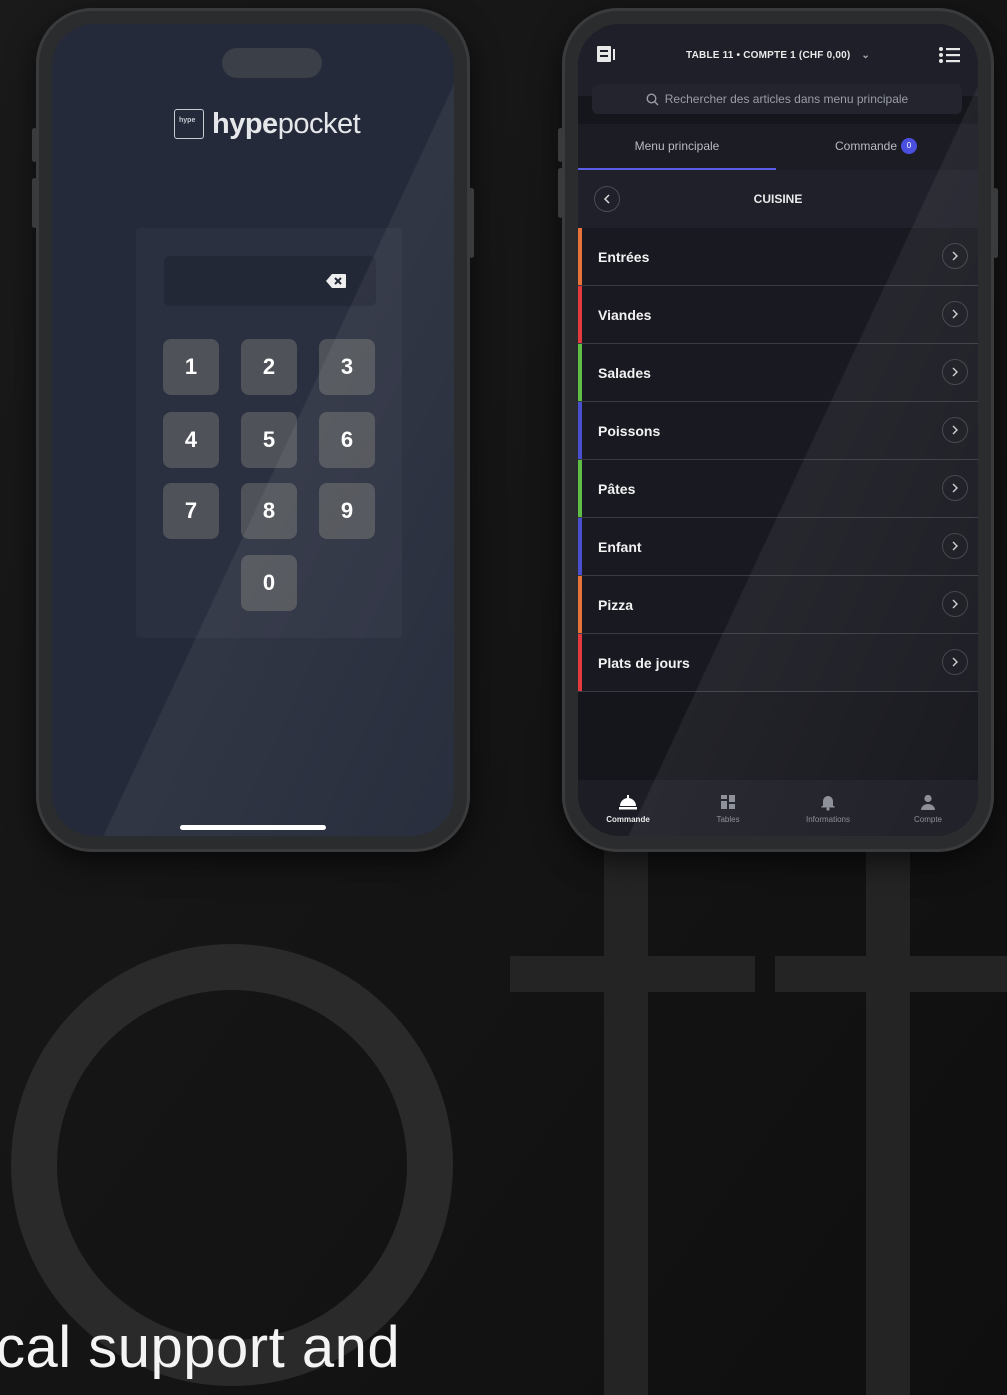 The height and width of the screenshot is (1395, 1007). Describe the element at coordinates (269, 583) in the screenshot. I see `key-0: 0` at that location.